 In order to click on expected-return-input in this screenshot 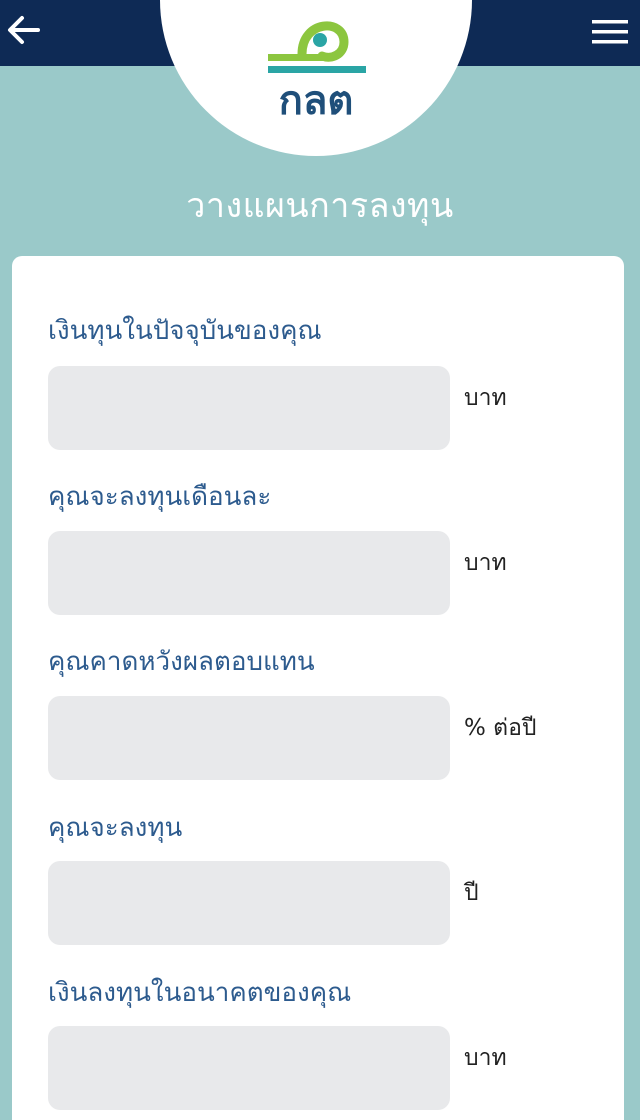, I will do `click(249, 738)`.